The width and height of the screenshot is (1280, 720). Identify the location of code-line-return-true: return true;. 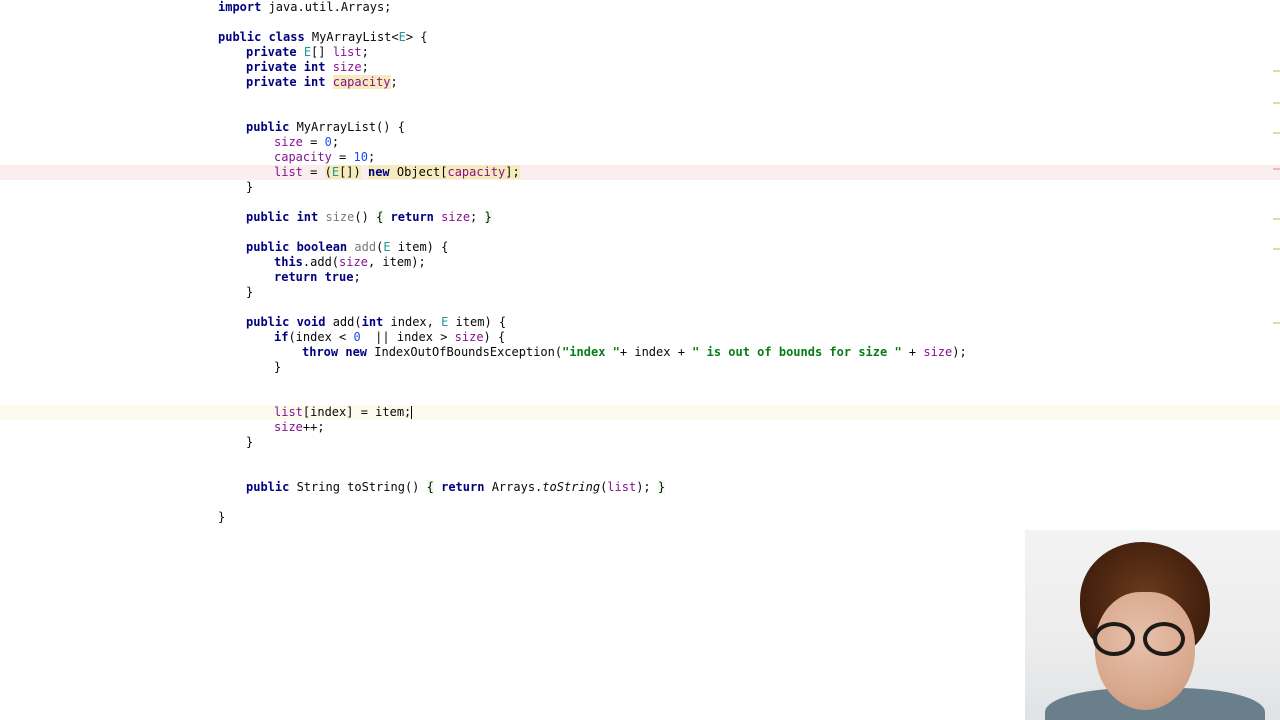
(317, 277).